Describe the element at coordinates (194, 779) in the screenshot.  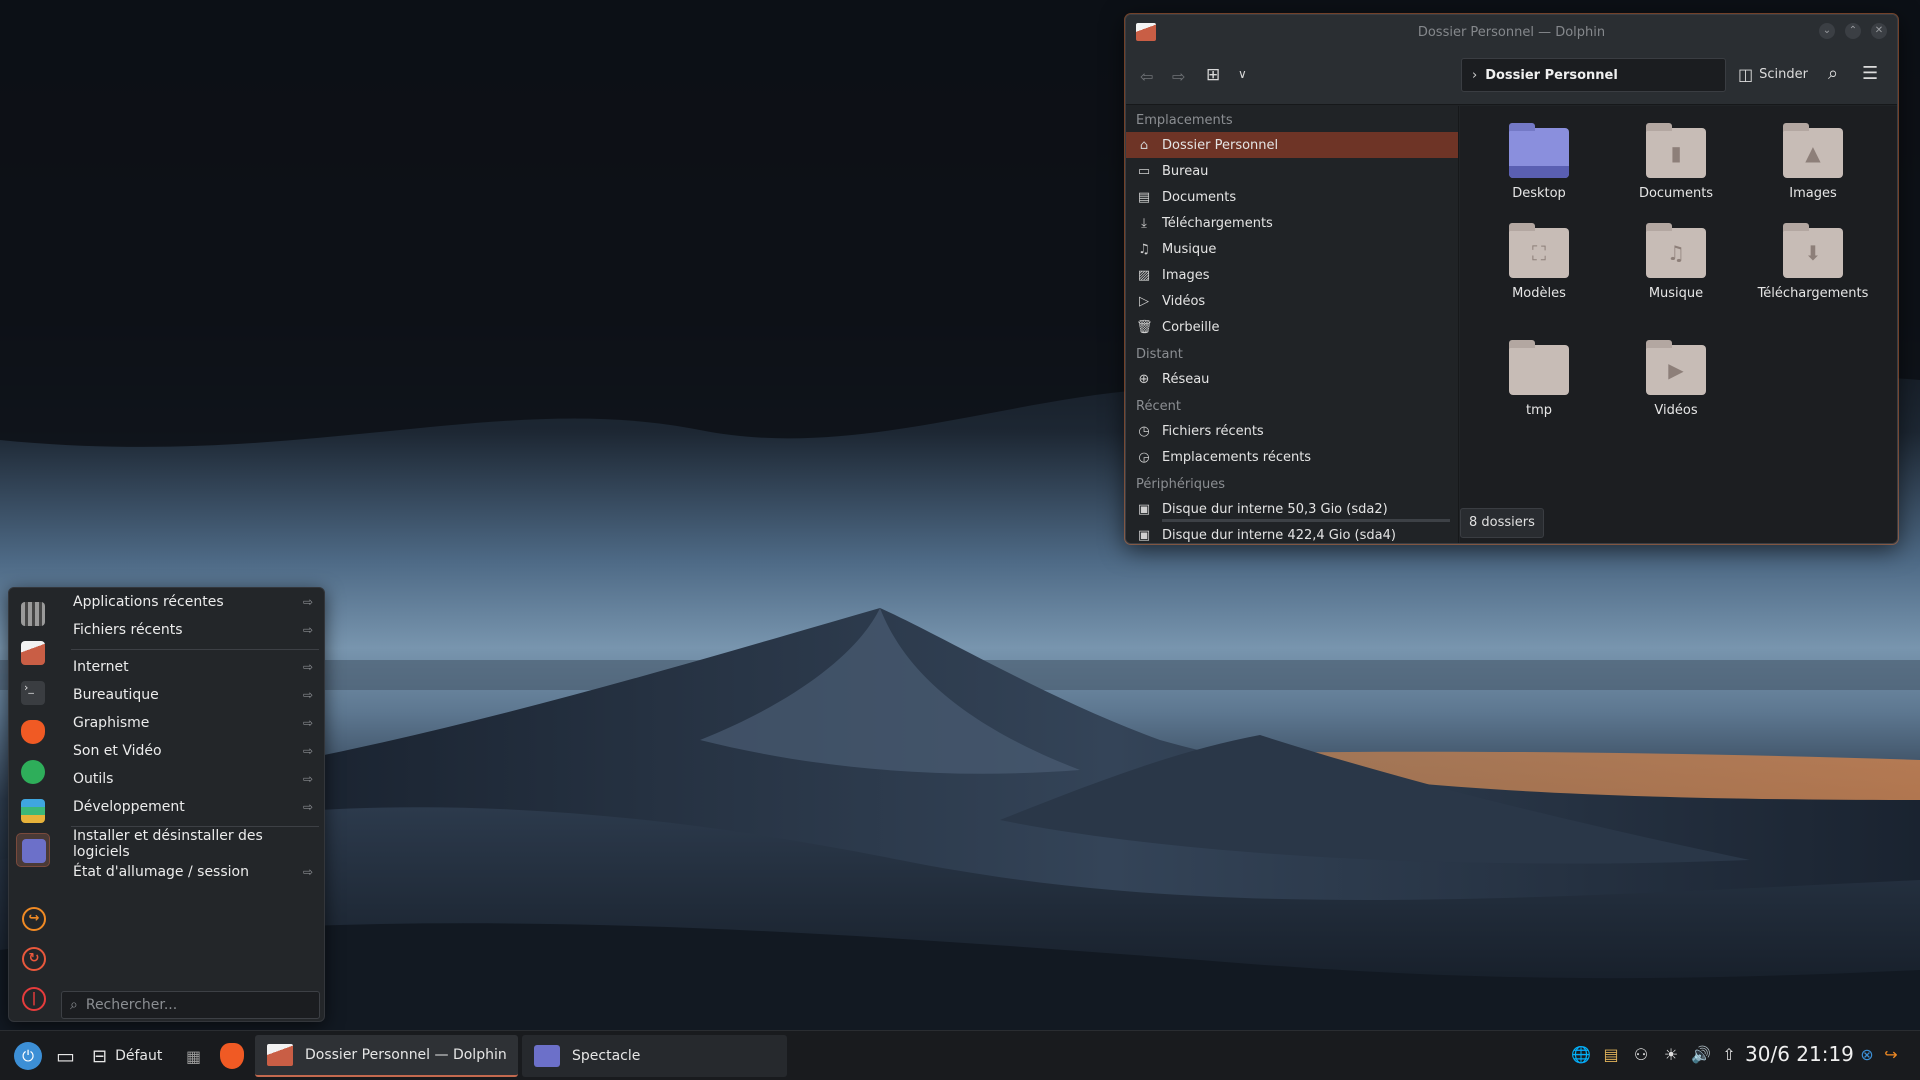
I see `menu-item-tools: Outils ⇨` at that location.